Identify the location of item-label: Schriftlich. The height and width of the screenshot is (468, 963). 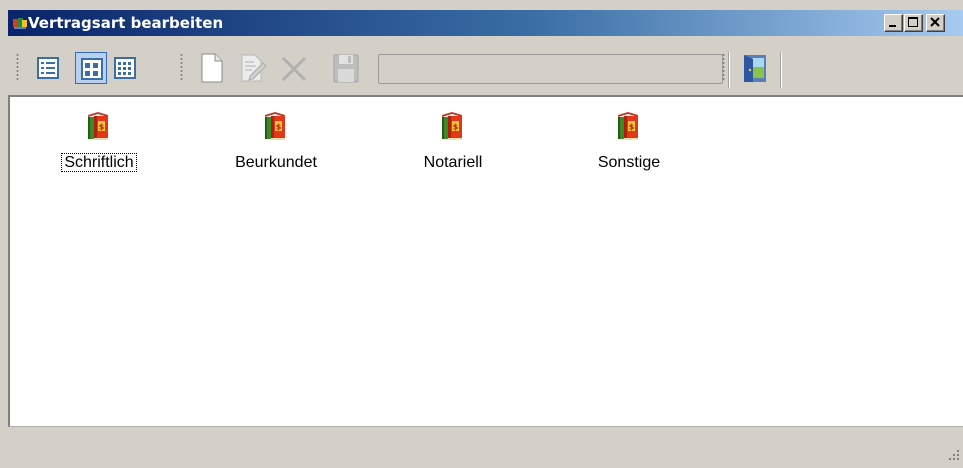
(99, 162).